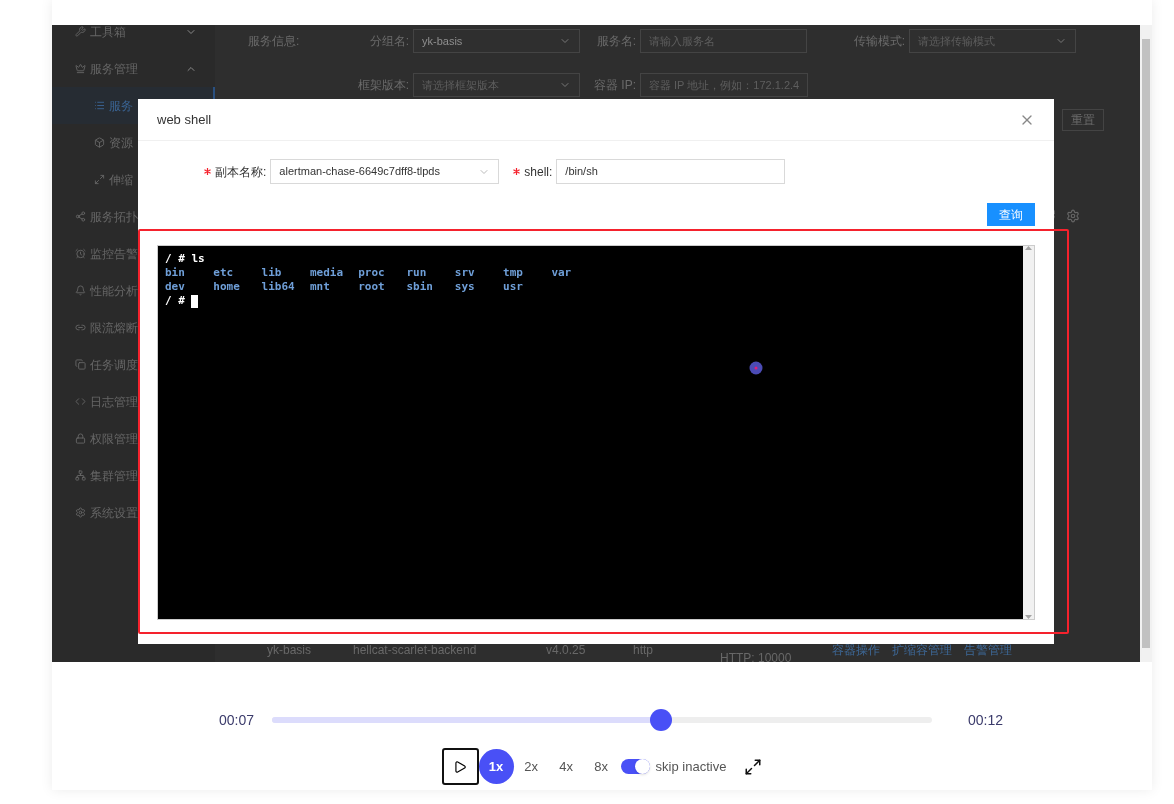 The width and height of the screenshot is (1174, 804). I want to click on progress-track, so click(602, 720).